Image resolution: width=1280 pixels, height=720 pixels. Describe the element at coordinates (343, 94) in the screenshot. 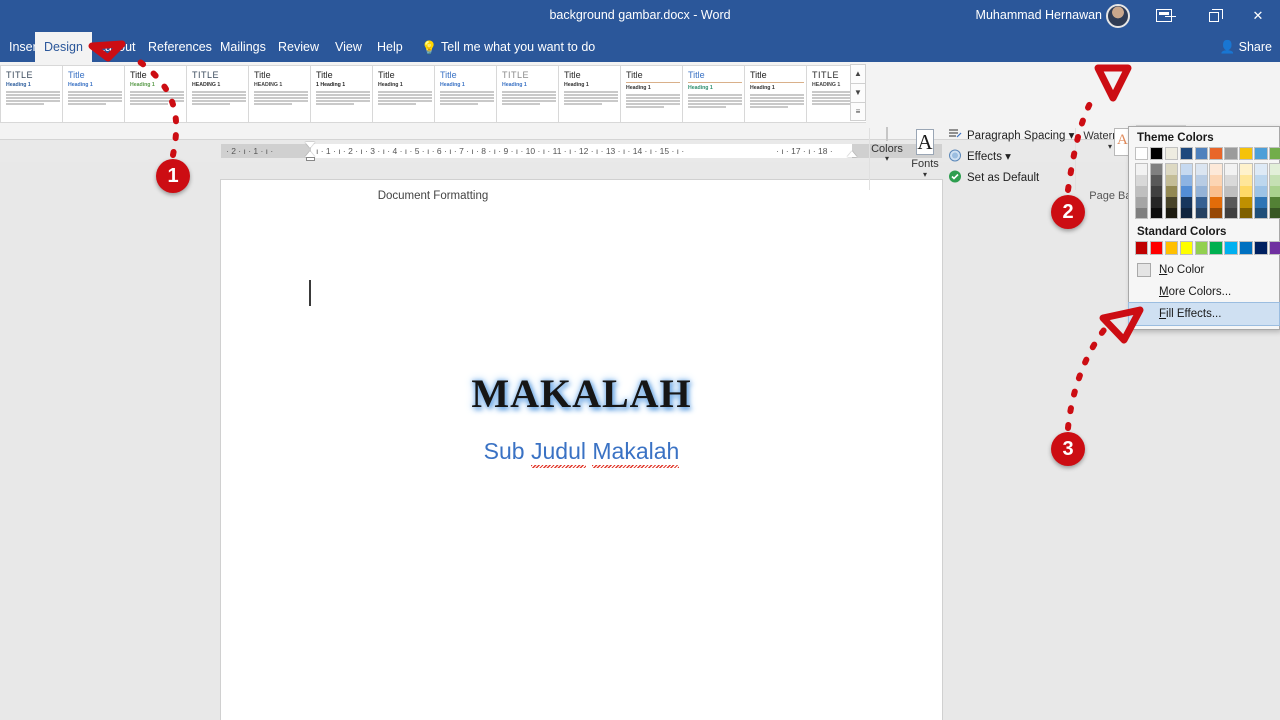

I see `style-gallery-item: Title 1 Heading 1` at that location.